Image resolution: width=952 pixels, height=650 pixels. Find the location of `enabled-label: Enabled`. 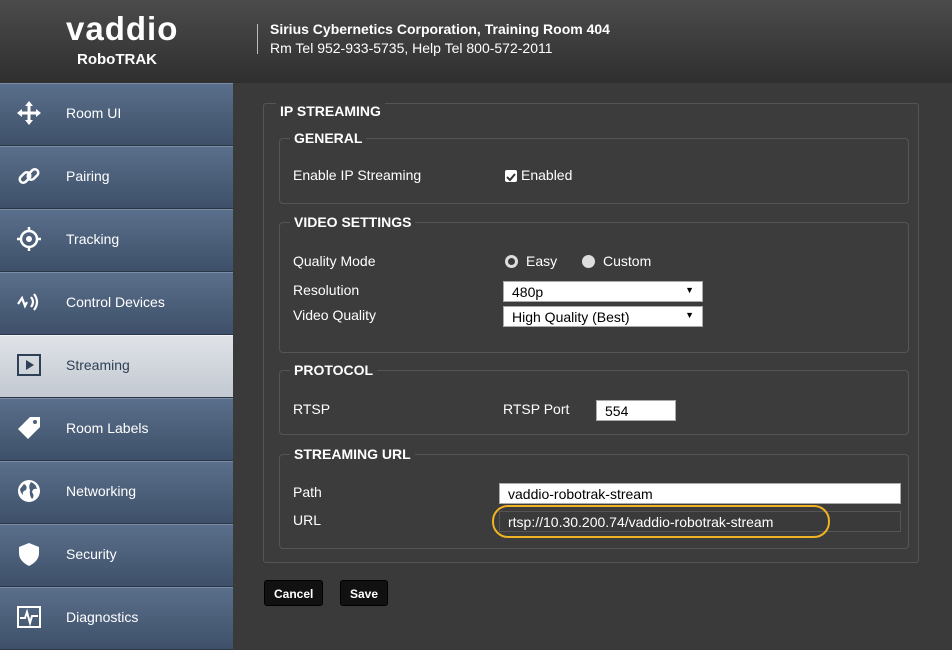

enabled-label: Enabled is located at coordinates (547, 175).